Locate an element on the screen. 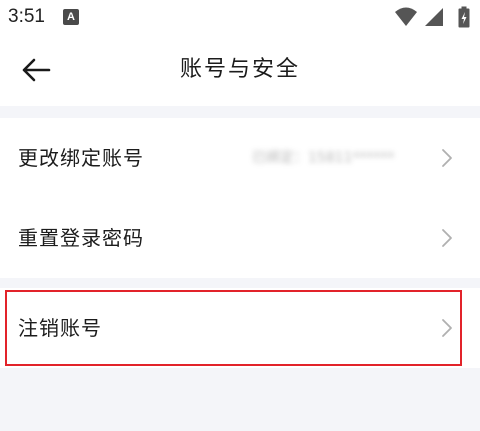  cell-signal-icon is located at coordinates (434, 17).